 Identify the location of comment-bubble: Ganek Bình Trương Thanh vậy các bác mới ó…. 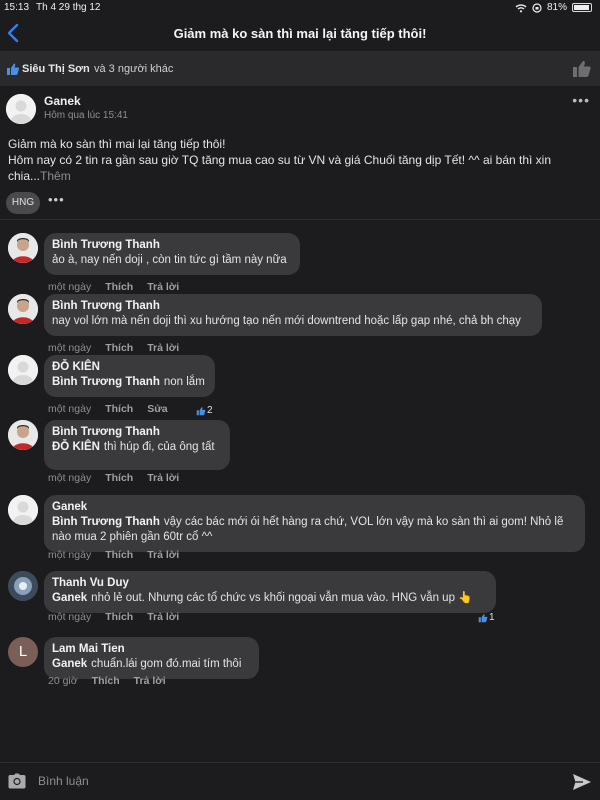
(314, 523).